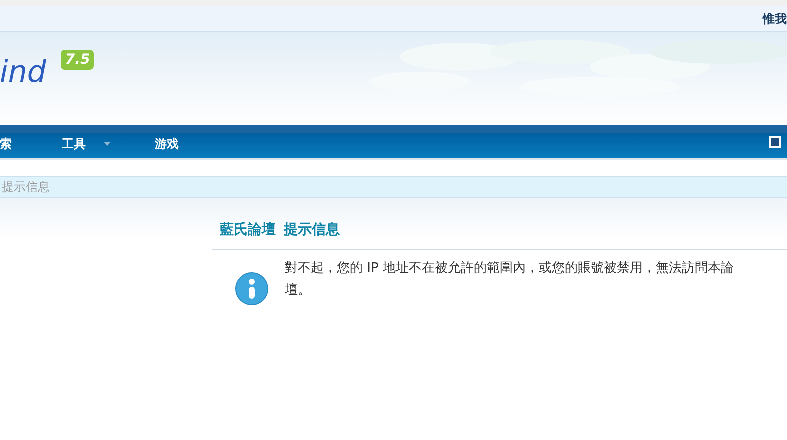 The image size is (787, 440). I want to click on welcome-text: 惟我, so click(775, 19).